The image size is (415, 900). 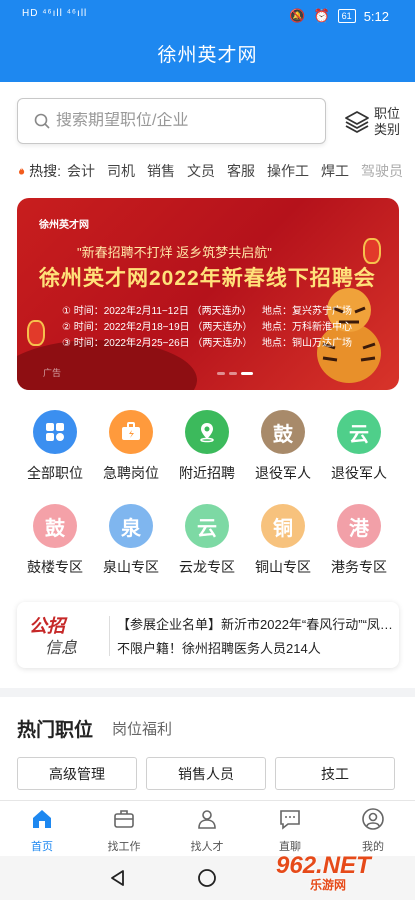 What do you see at coordinates (124, 830) in the screenshot?
I see `nav-find-jobs: 找工作` at bounding box center [124, 830].